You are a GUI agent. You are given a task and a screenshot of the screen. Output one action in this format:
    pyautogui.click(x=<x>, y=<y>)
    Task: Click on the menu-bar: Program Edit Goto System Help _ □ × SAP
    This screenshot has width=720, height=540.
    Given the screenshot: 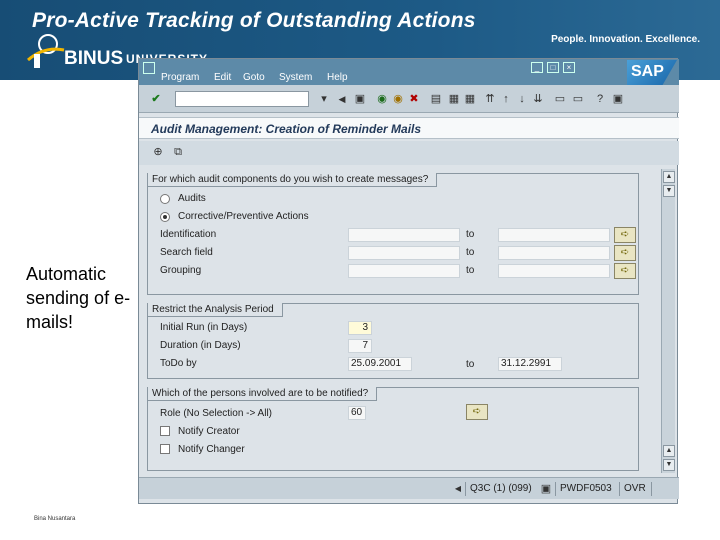 What is the action you would take?
    pyautogui.click(x=409, y=72)
    